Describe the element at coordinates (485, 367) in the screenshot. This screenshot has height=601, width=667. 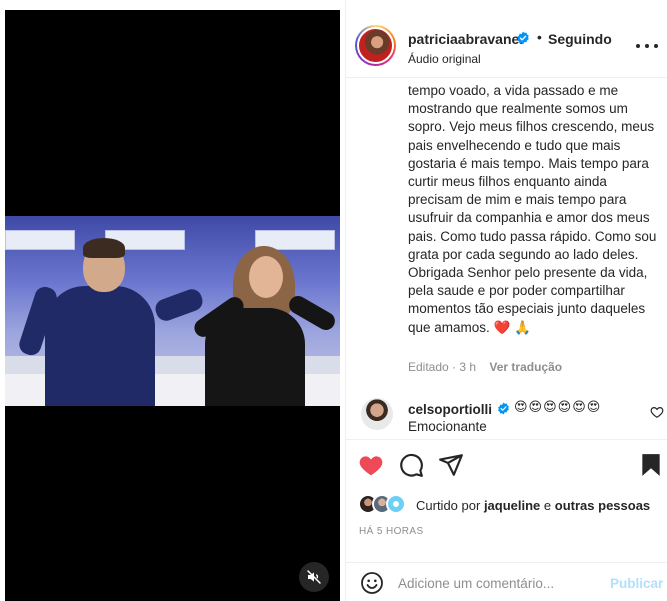
I see `caption-meta: Editado · 3 h Ver tradução` at that location.